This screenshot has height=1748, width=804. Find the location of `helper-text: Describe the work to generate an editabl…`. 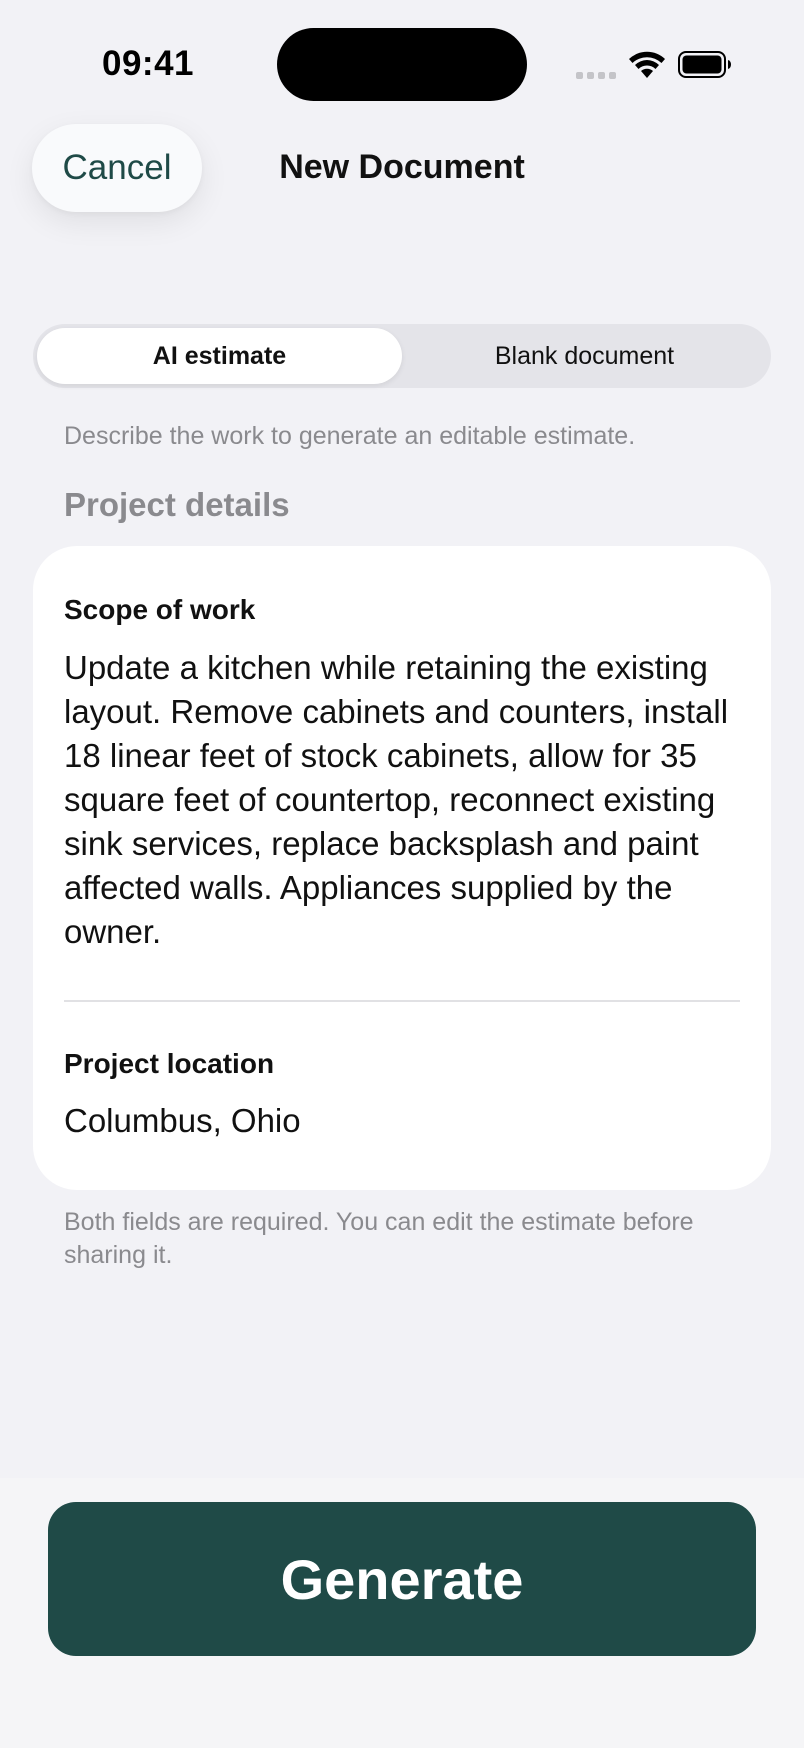

helper-text: Describe the work to generate an editabl… is located at coordinates (350, 436).